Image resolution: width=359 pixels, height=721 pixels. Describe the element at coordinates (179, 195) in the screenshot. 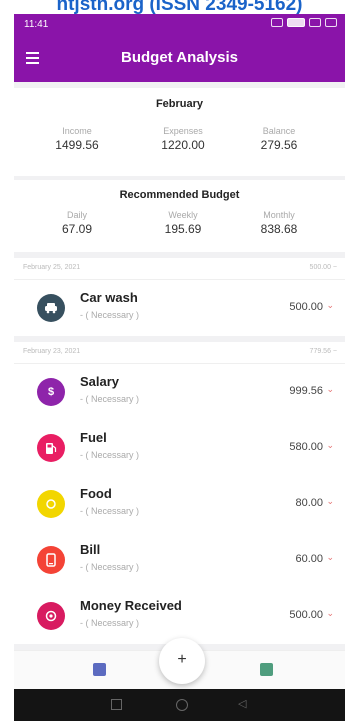

I see `recommended-title: Recommended Budget` at that location.